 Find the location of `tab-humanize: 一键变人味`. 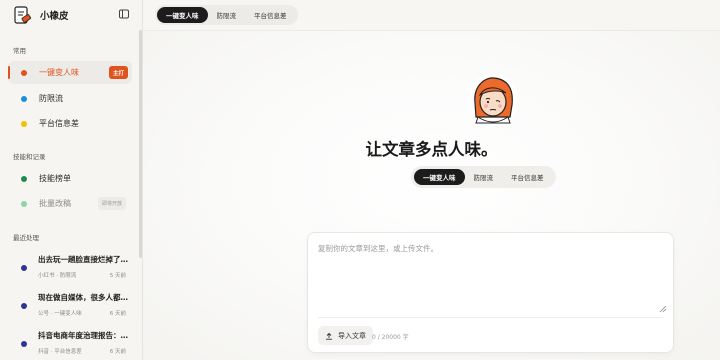

tab-humanize: 一键变人味 is located at coordinates (182, 15).